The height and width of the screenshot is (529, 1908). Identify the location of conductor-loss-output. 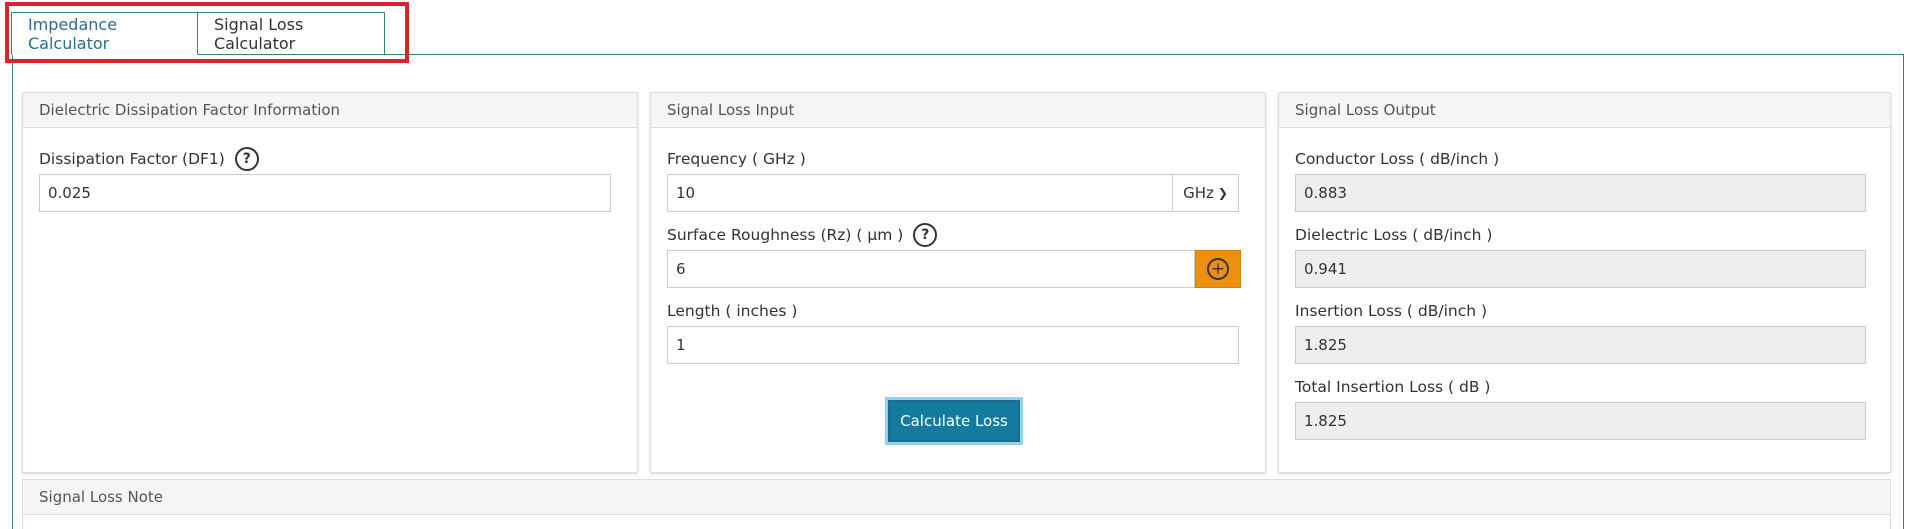
(1580, 193).